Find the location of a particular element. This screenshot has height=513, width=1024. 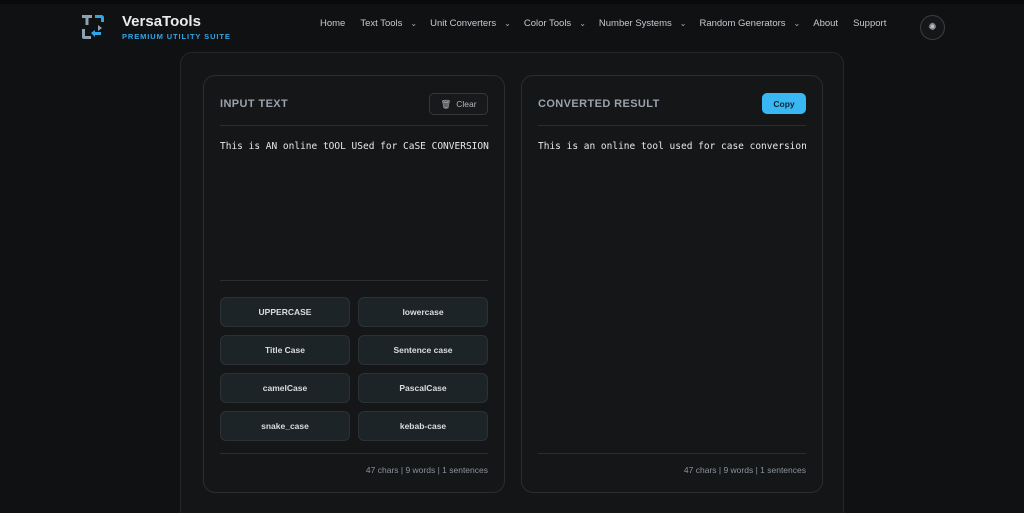

nav-item-label: Unit Converters is located at coordinates (463, 23).